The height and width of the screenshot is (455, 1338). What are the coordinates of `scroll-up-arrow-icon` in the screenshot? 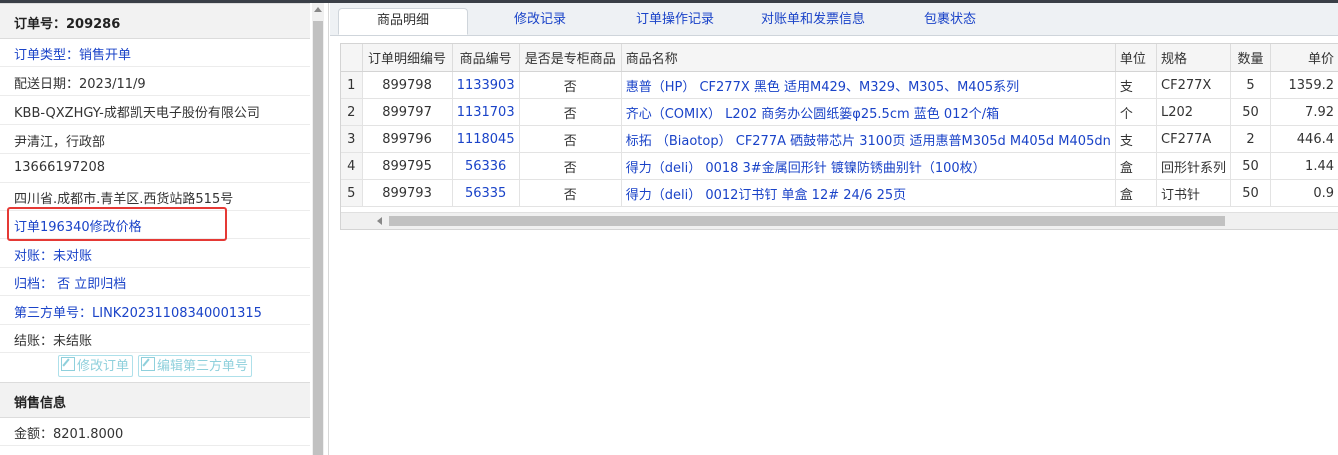 It's located at (318, 9).